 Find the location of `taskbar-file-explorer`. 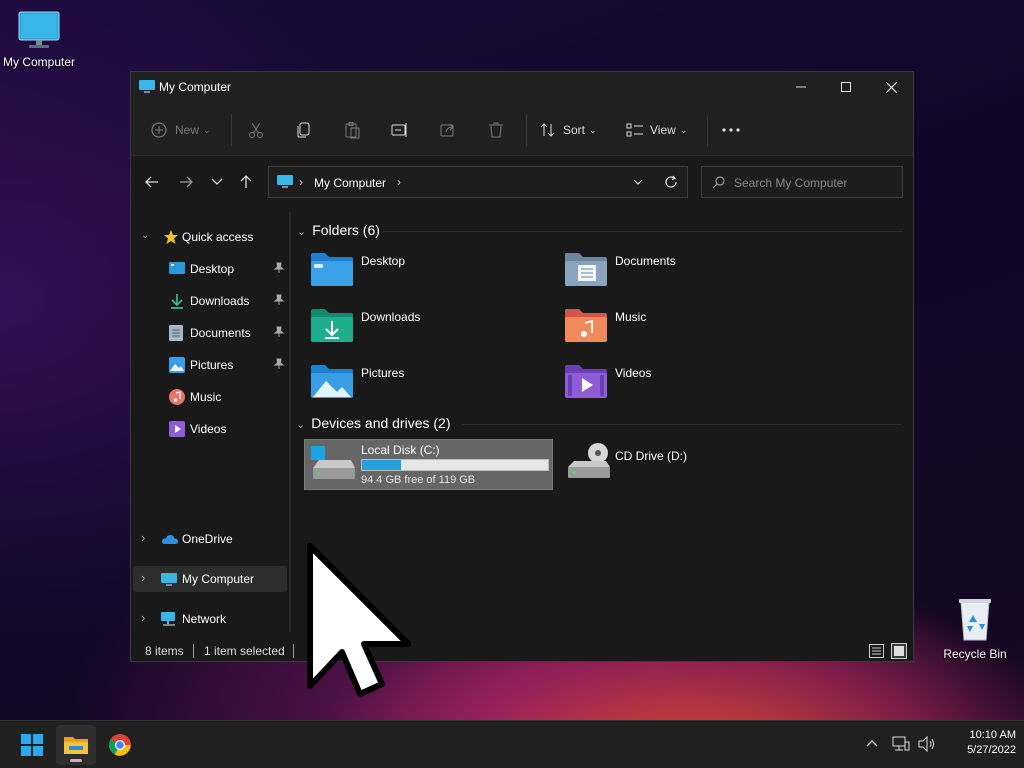

taskbar-file-explorer is located at coordinates (76, 745).